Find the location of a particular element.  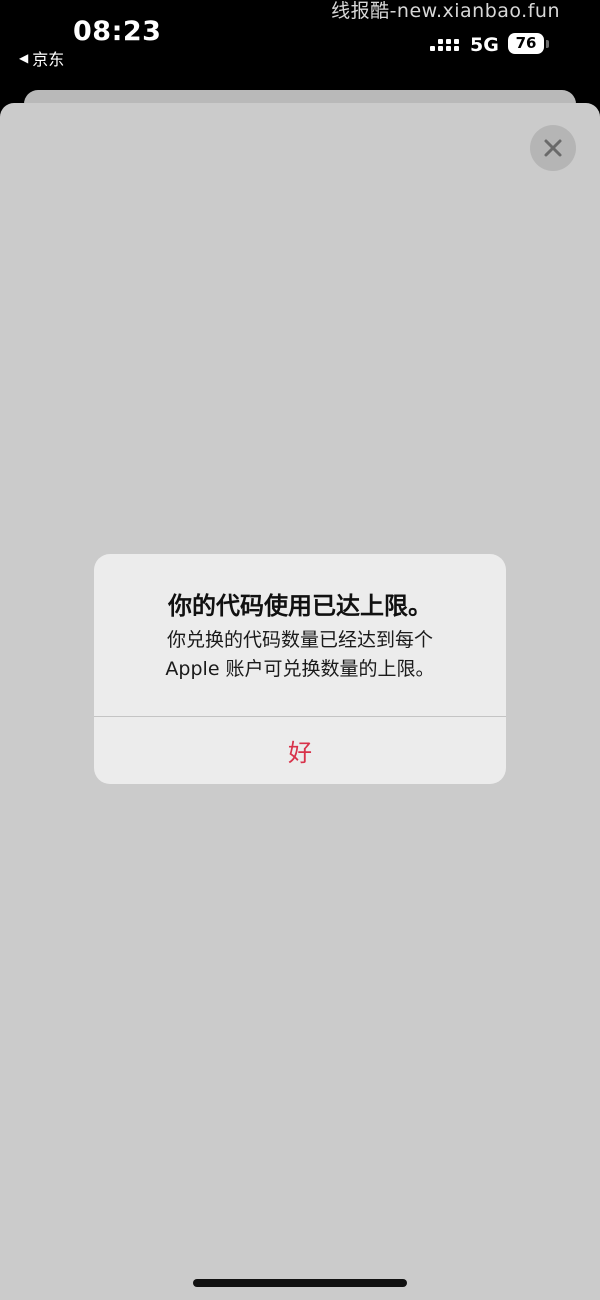

back-to-app-button: ◀ 京东 is located at coordinates (41, 58).